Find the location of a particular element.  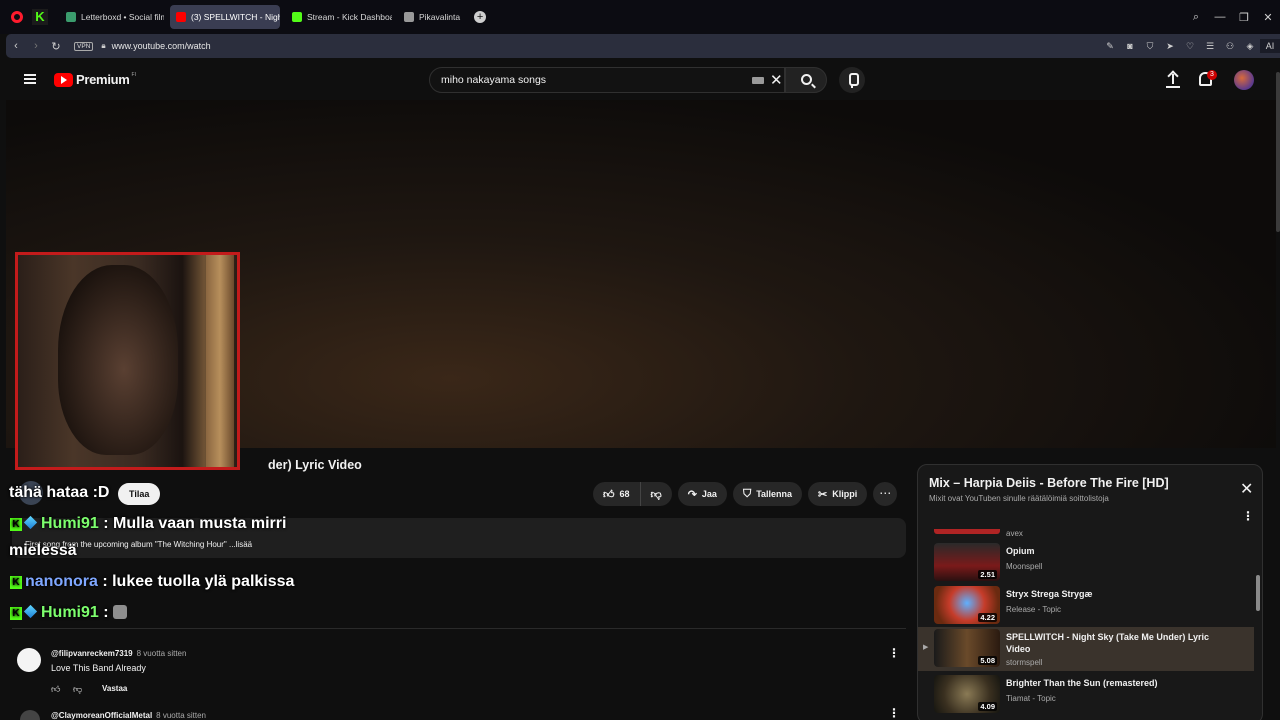

share-button: ↷ Jaa is located at coordinates (702, 494).